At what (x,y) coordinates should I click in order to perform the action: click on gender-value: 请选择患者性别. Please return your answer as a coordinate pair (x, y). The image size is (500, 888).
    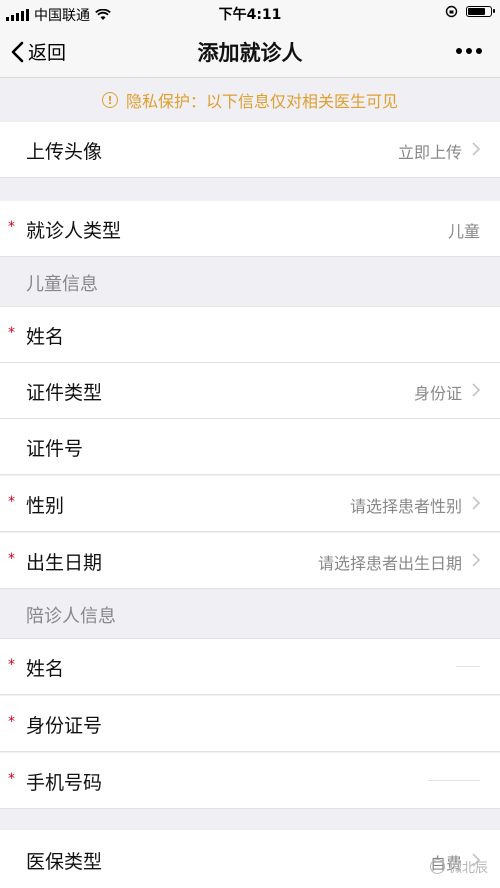
    Looking at the image, I should click on (405, 506).